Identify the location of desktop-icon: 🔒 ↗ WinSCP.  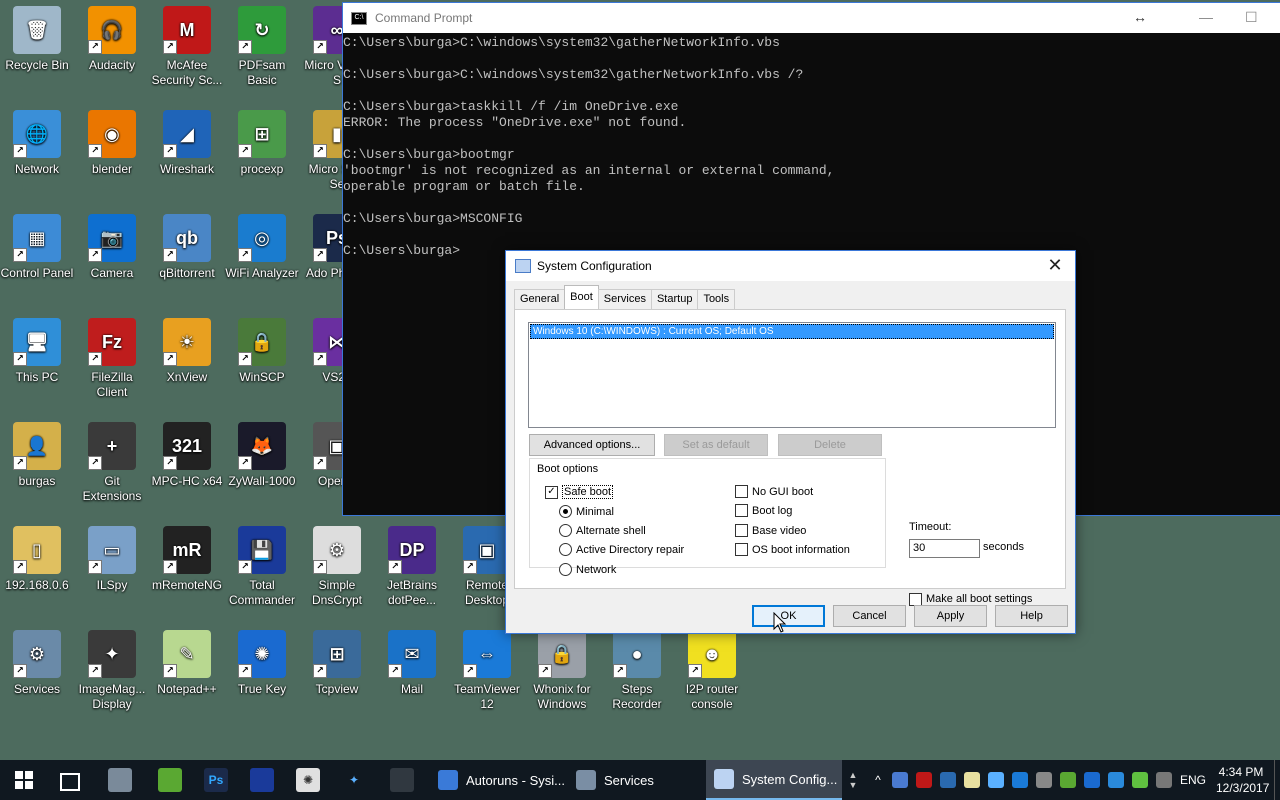
(262, 348).